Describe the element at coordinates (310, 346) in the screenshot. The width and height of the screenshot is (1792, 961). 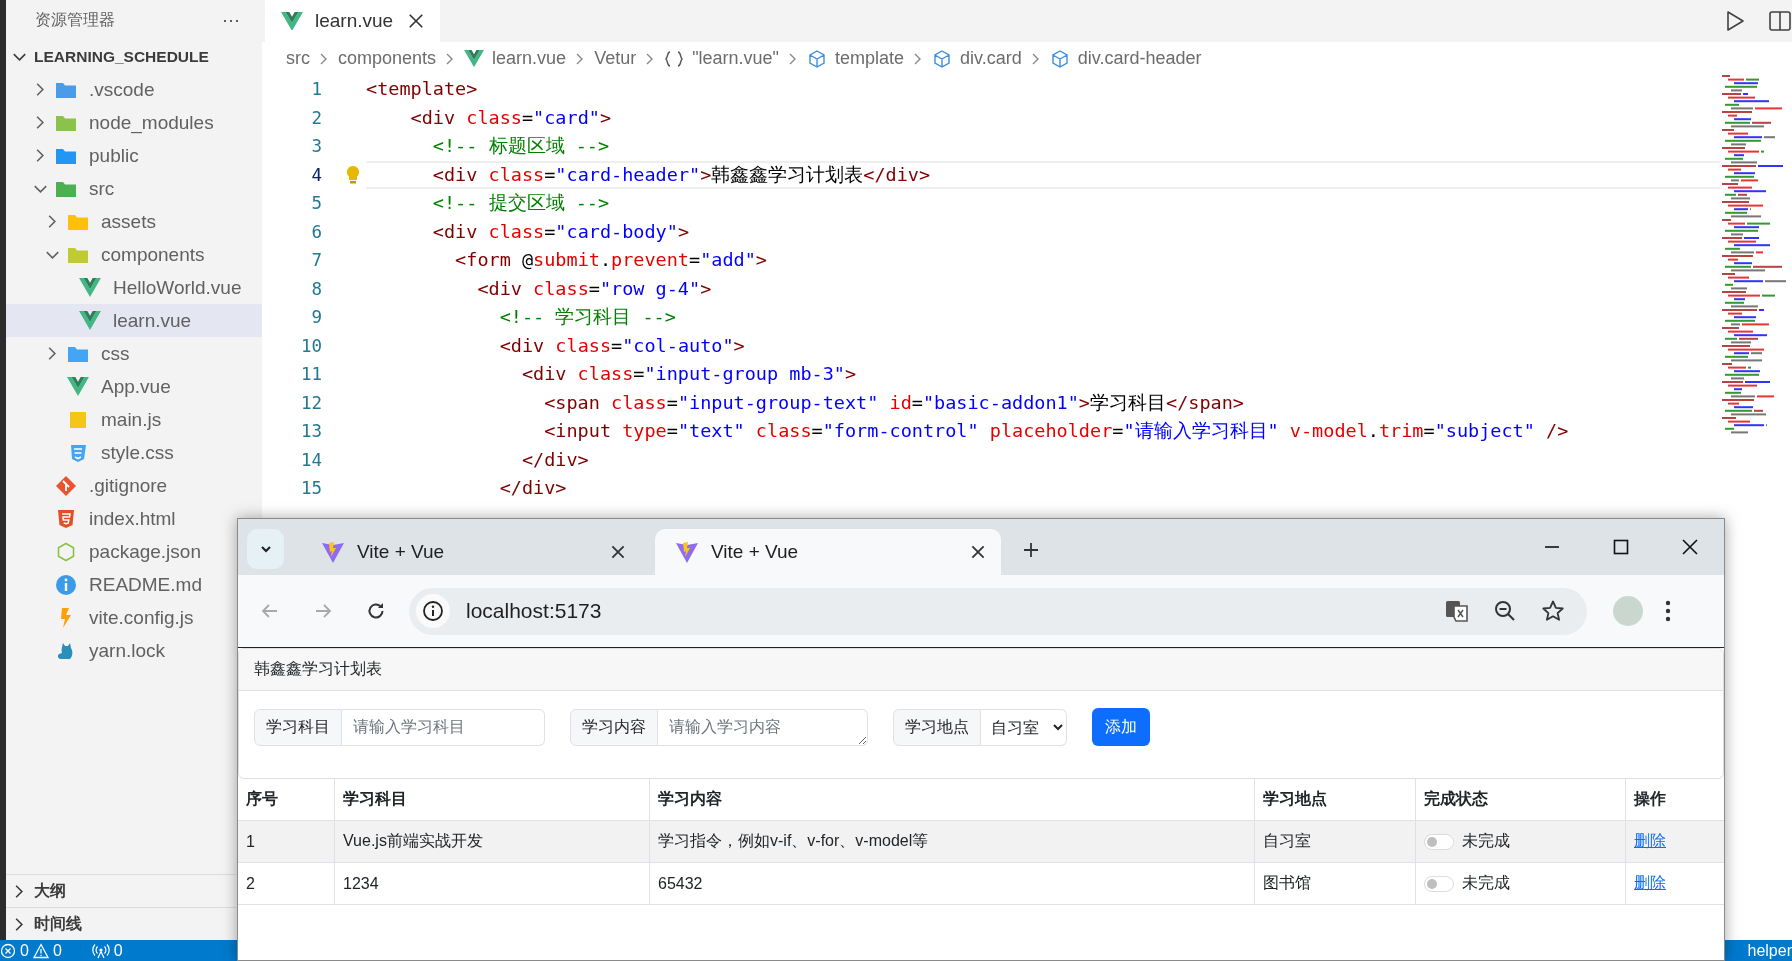
I see `line-number: 10` at that location.